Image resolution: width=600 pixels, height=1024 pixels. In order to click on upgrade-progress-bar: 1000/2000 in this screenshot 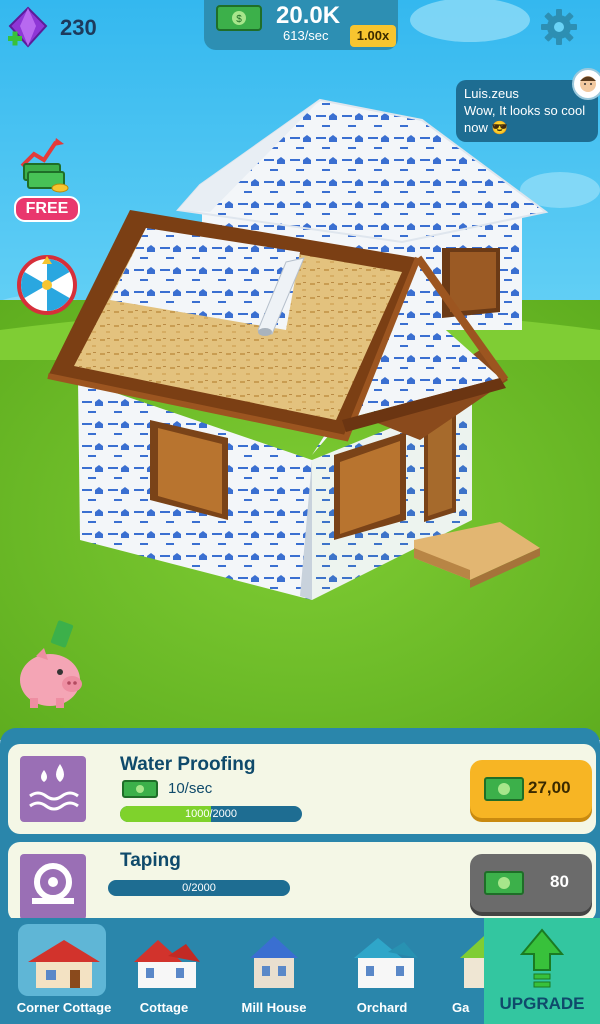, I will do `click(211, 814)`.